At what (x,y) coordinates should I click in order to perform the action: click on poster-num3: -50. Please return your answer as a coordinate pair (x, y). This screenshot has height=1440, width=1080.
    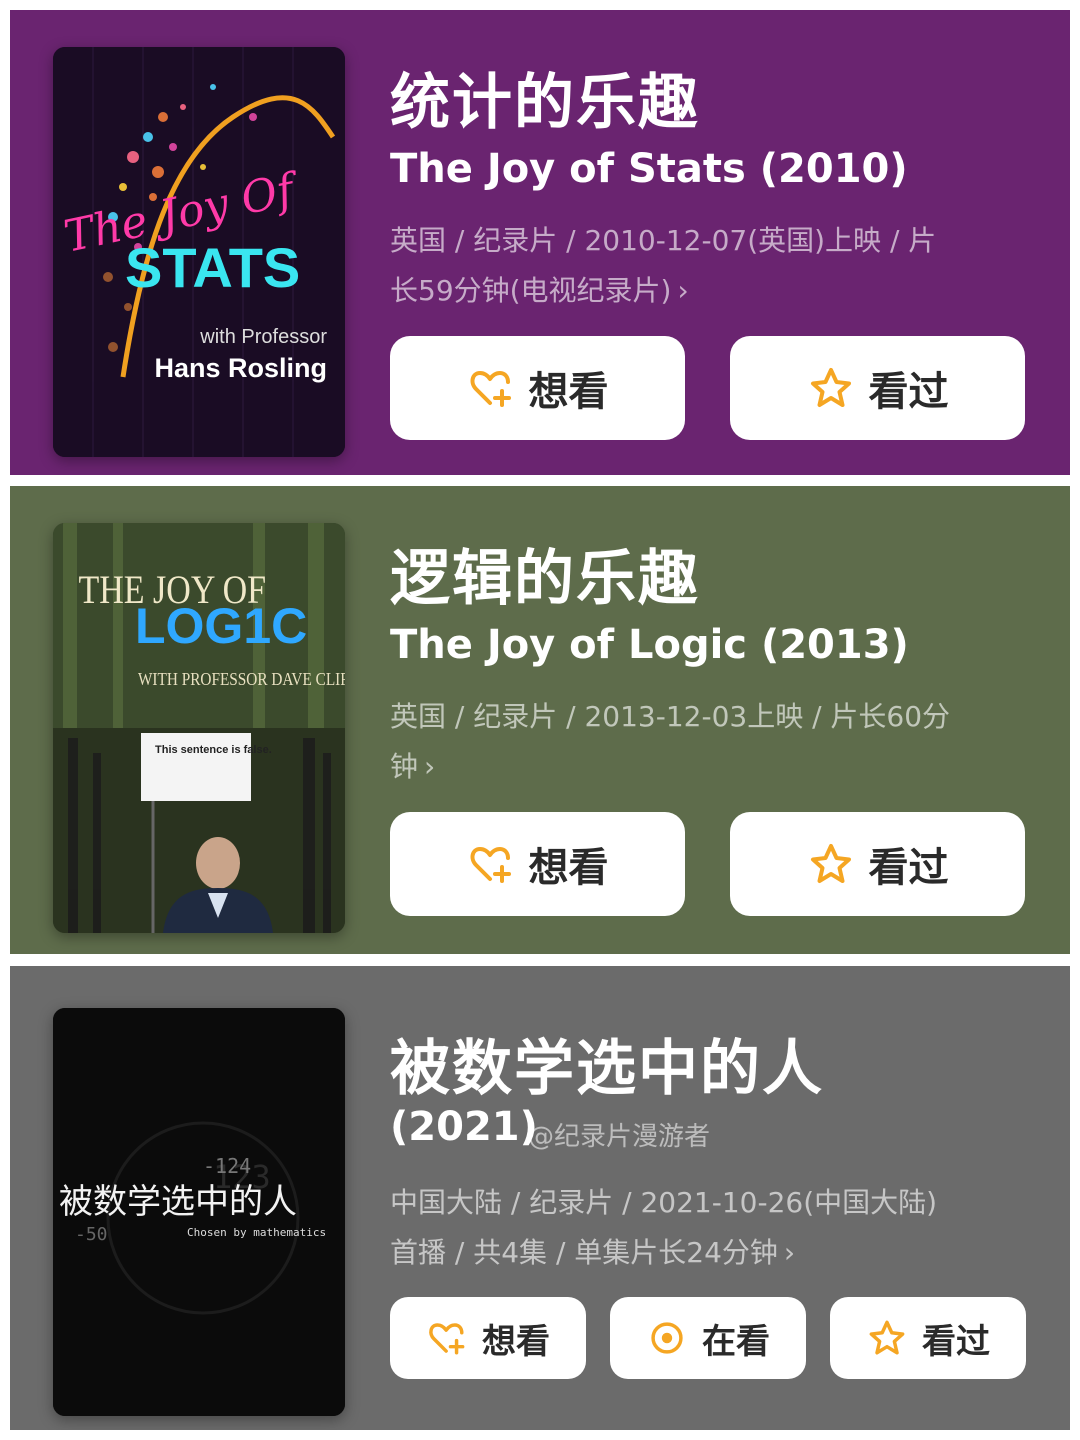
    Looking at the image, I should click on (91, 1234).